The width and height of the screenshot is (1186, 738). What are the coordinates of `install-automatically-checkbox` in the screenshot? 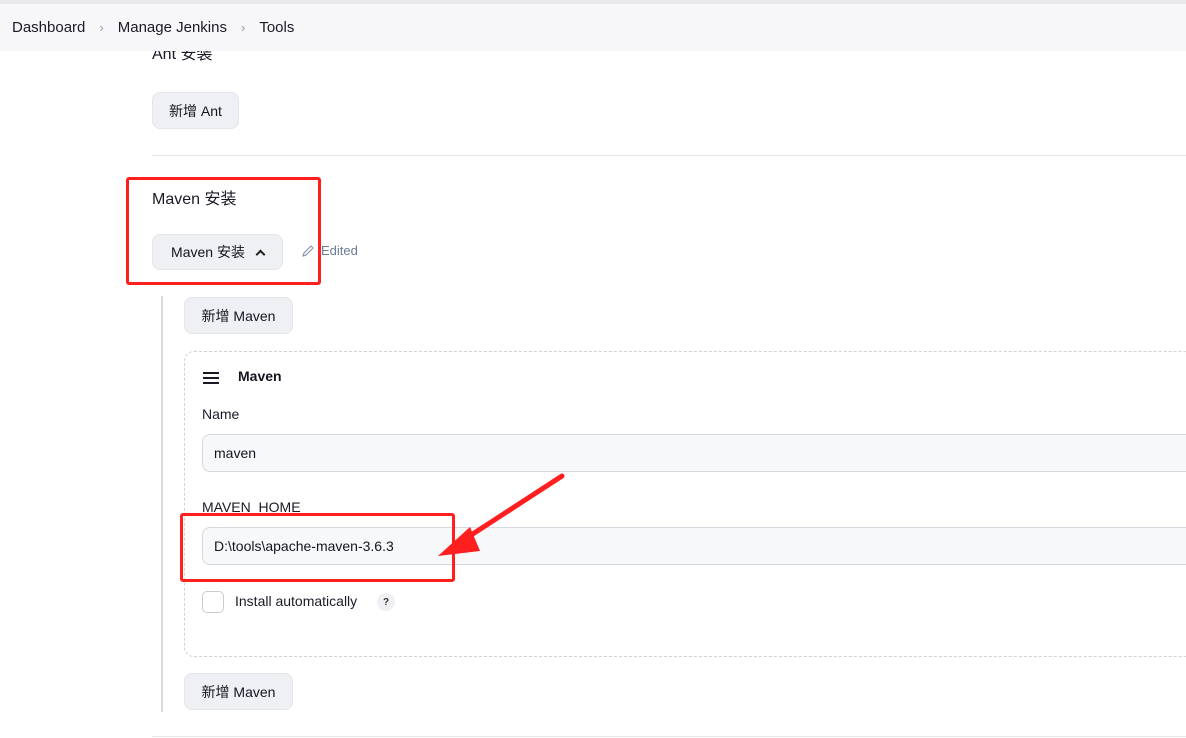 It's located at (213, 602).